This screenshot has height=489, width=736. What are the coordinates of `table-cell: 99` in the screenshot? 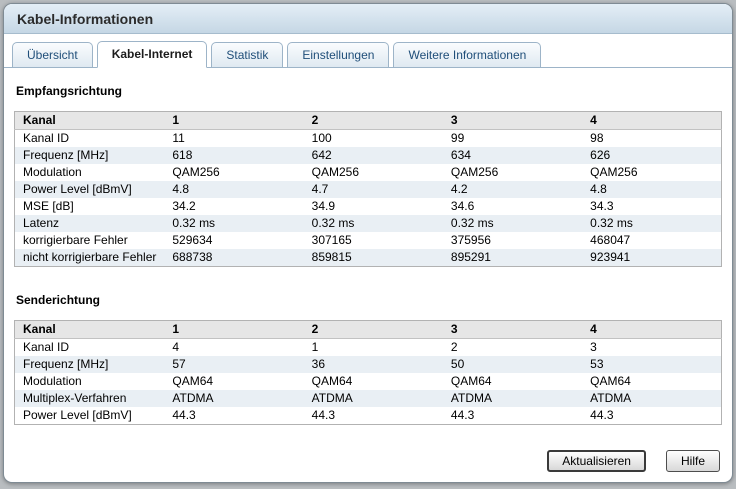 It's located at (457, 138).